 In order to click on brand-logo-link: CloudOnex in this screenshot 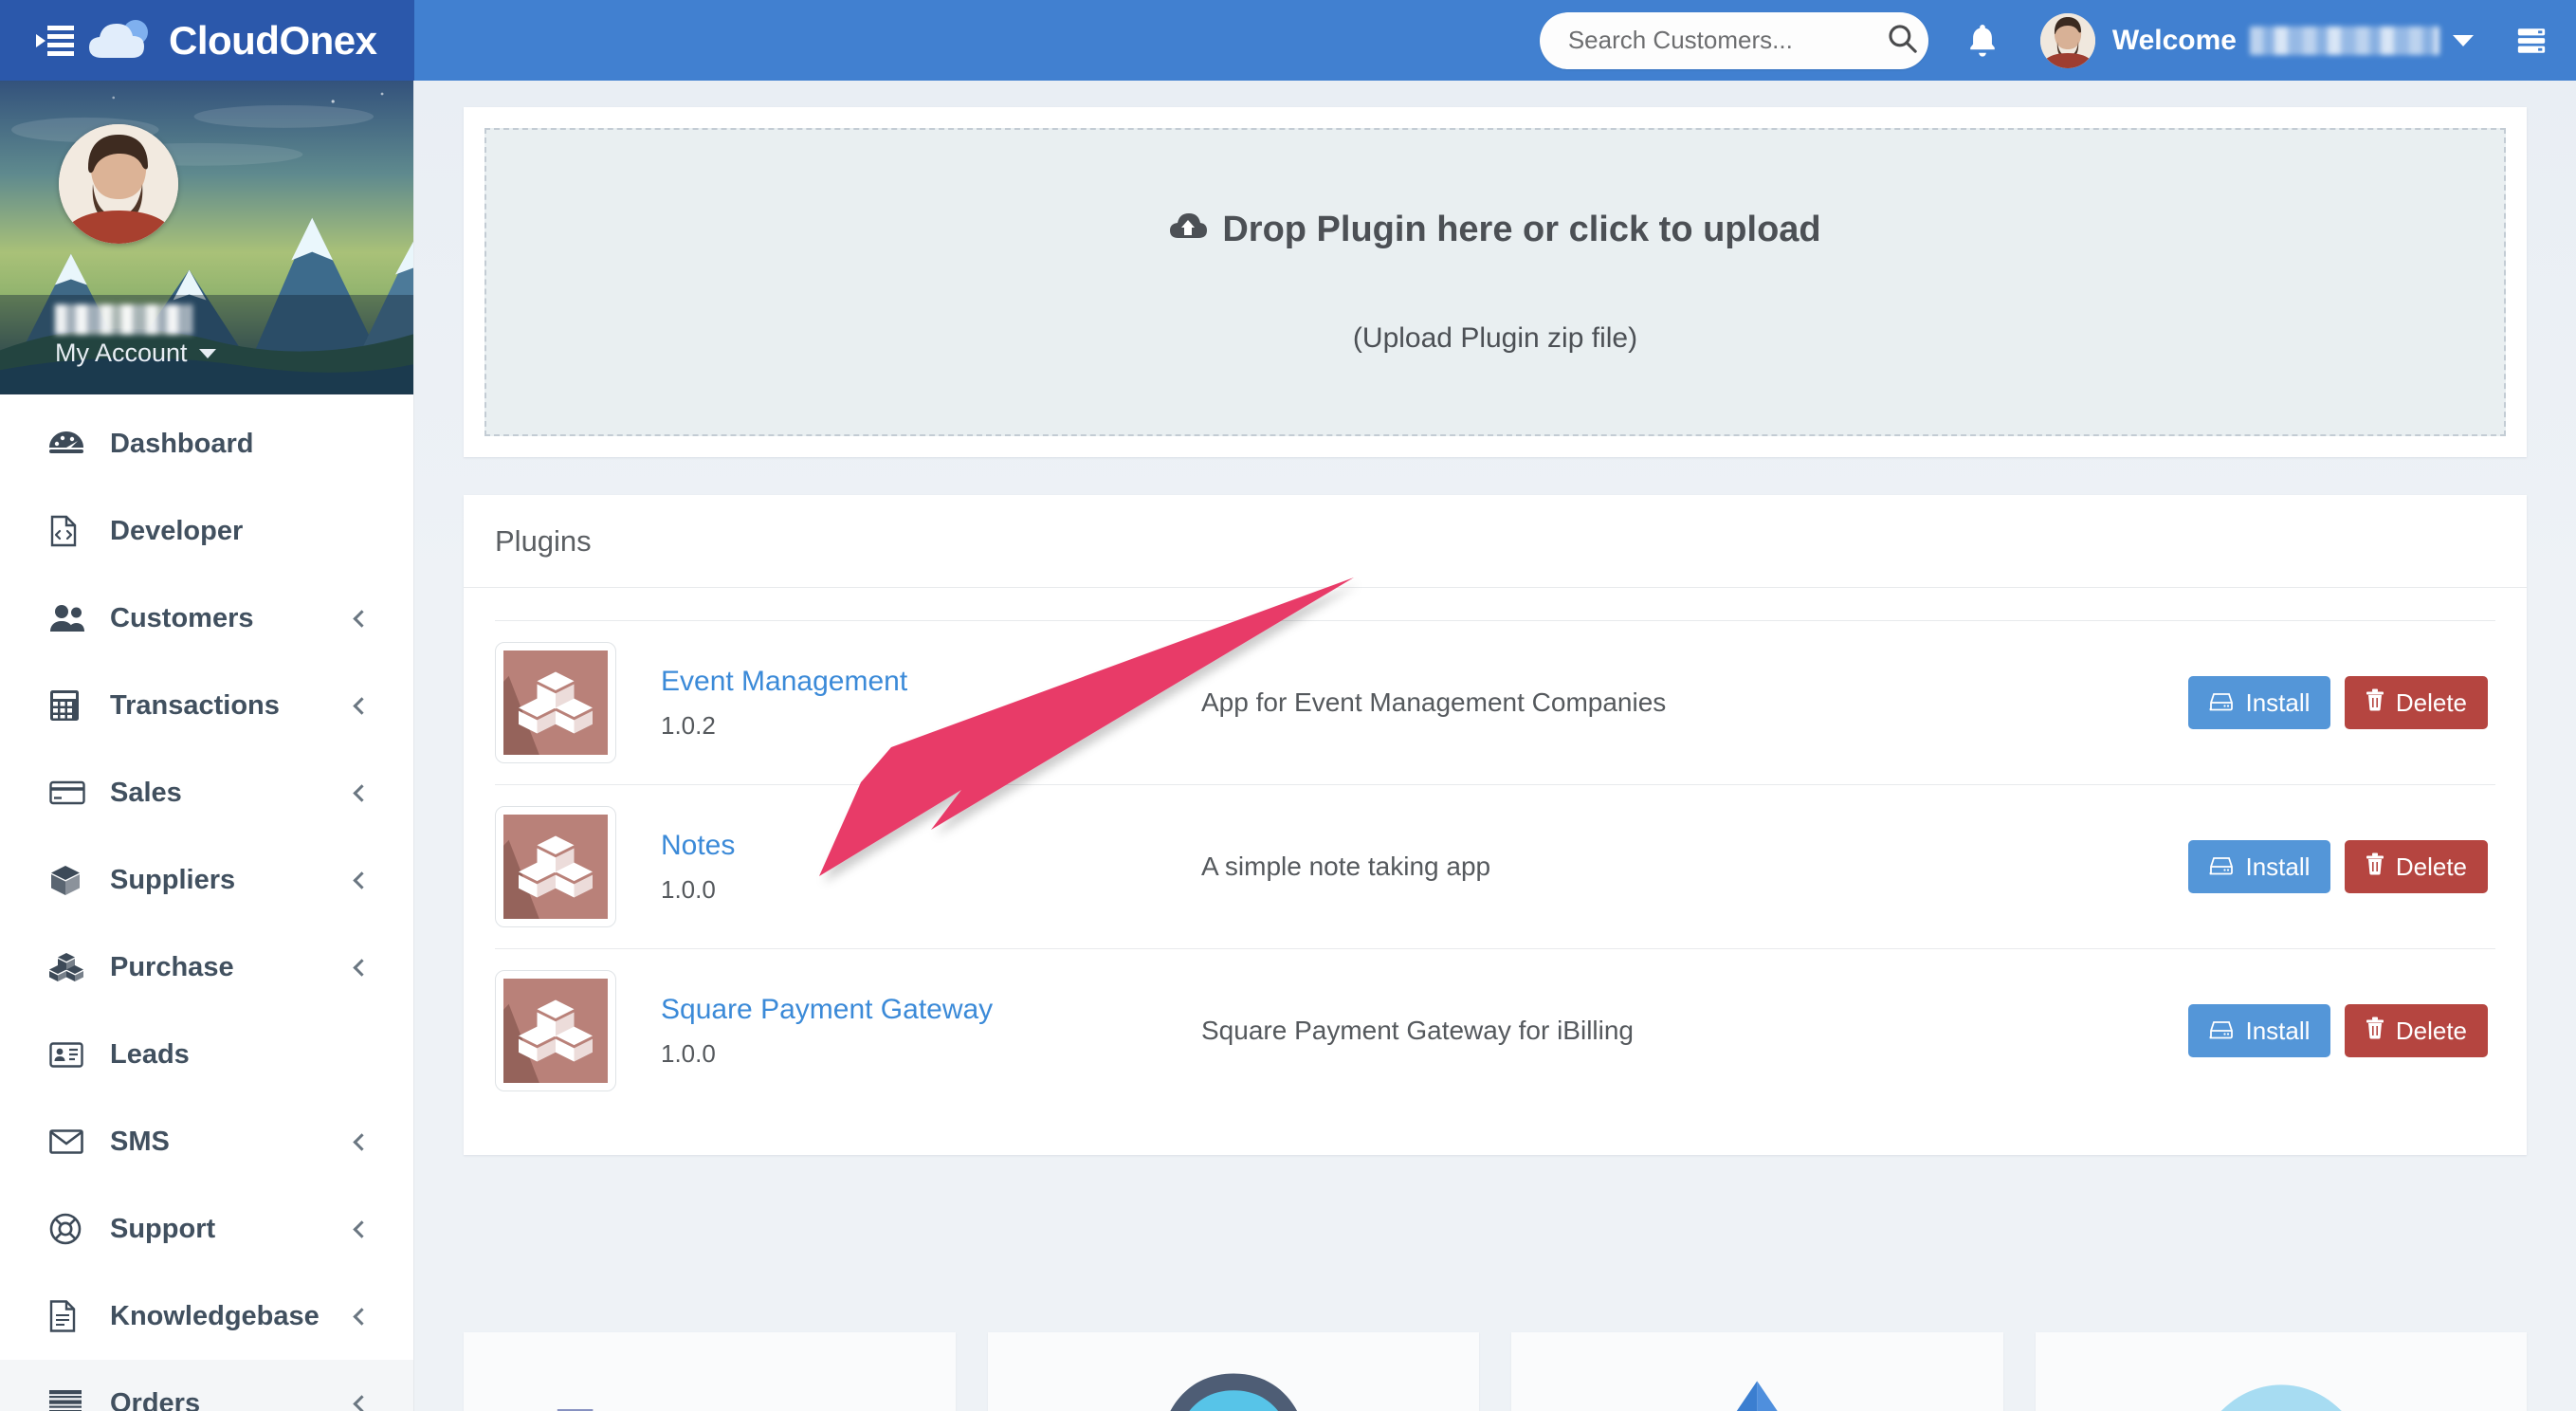, I will do `click(232, 40)`.